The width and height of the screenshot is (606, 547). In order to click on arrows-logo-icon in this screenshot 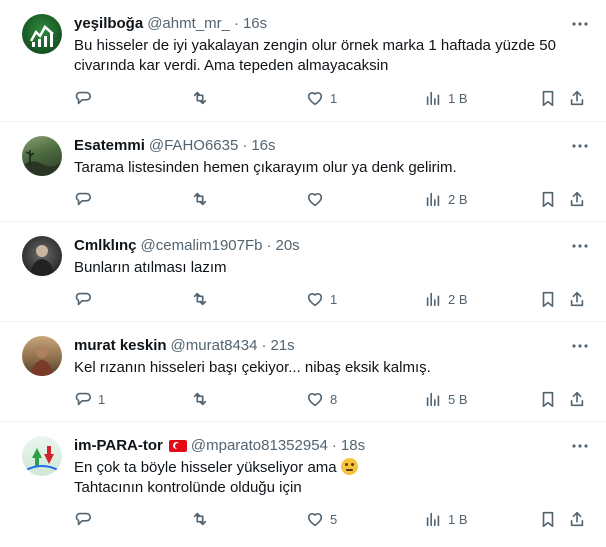, I will do `click(42, 458)`.